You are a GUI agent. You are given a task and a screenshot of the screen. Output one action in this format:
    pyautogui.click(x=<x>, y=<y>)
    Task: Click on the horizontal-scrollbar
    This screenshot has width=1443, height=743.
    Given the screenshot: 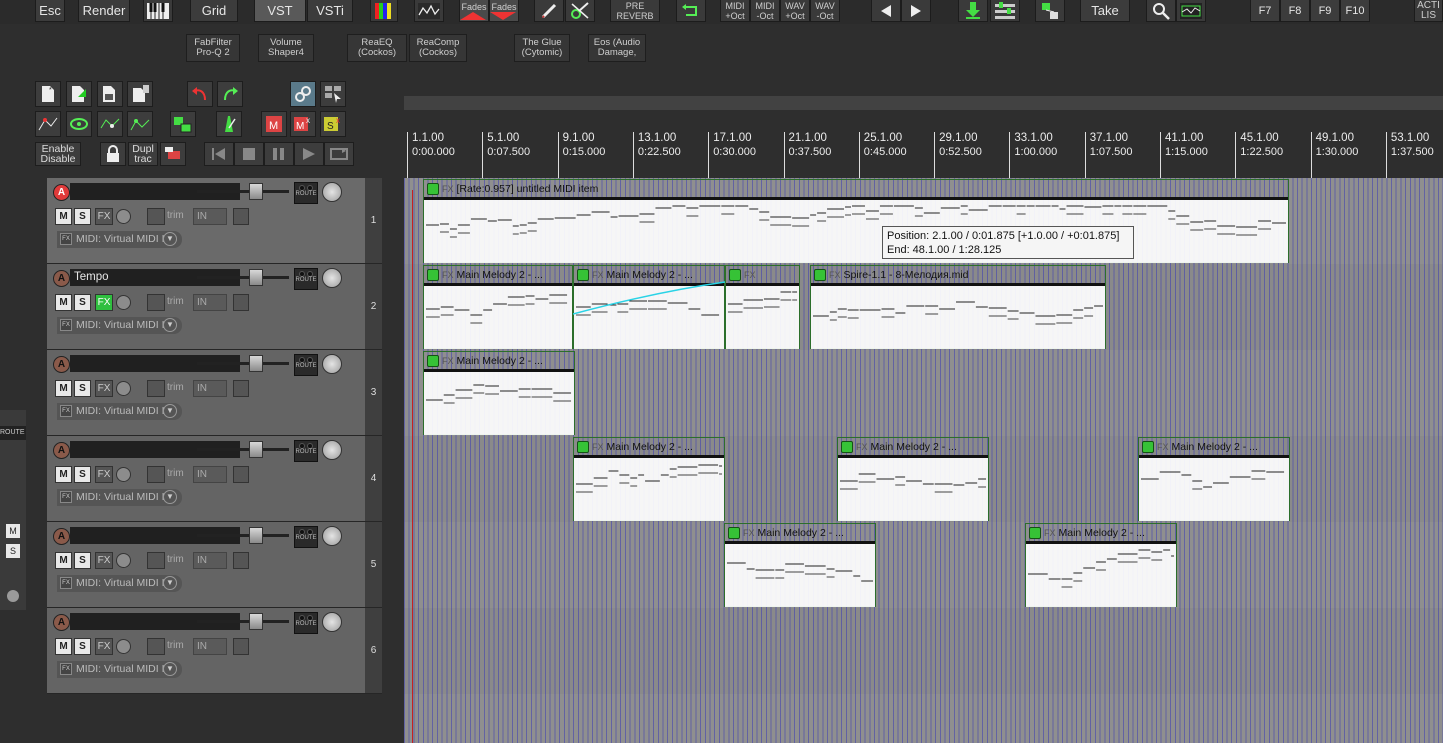 What is the action you would take?
    pyautogui.click(x=923, y=103)
    